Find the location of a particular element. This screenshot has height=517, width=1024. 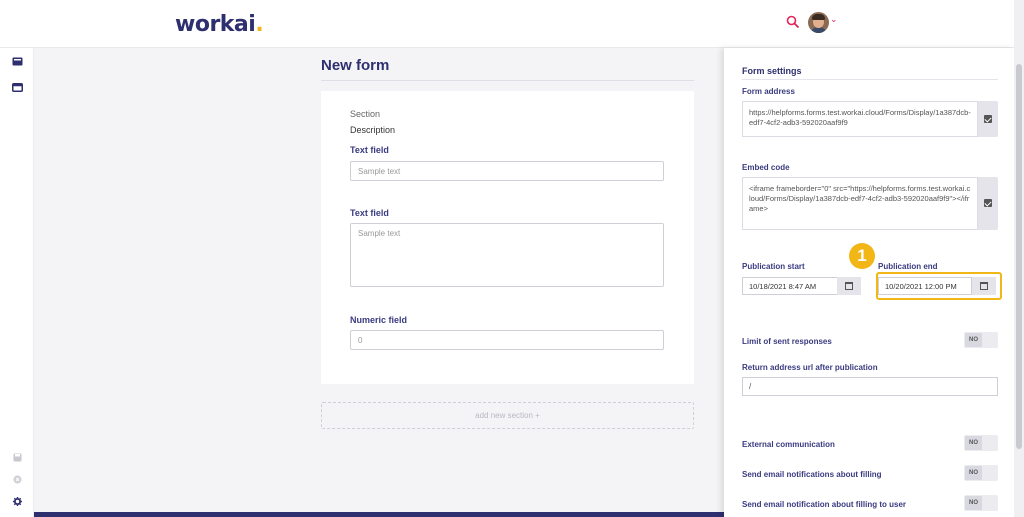

publication-start-input: 10/18/2021 8:47 AM is located at coordinates (790, 286).